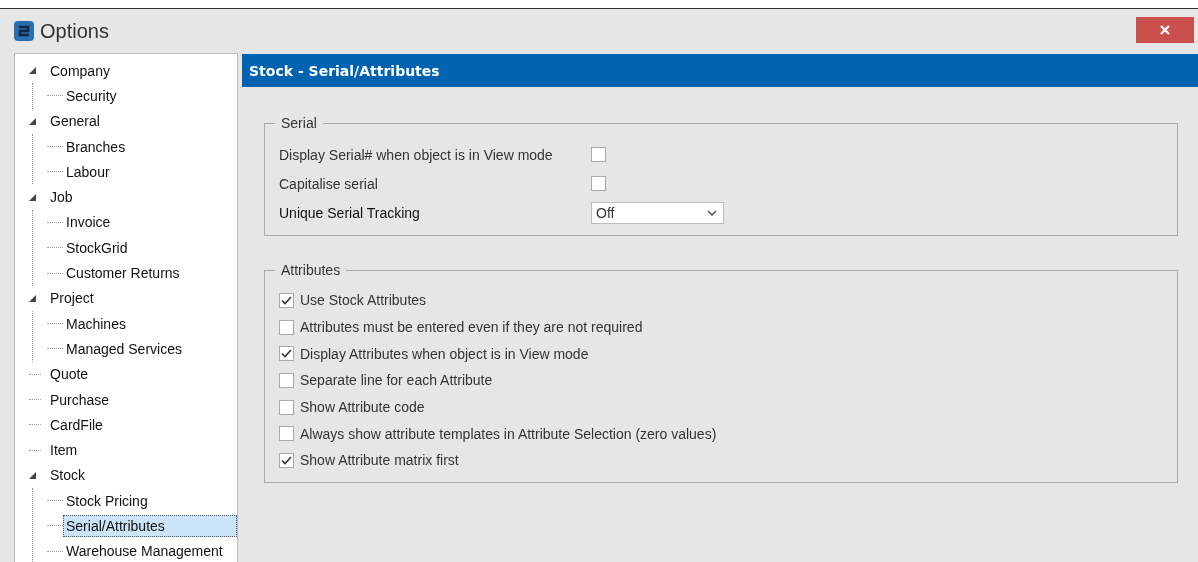 The image size is (1198, 562). What do you see at coordinates (144, 551) in the screenshot?
I see `tree-item: Warehouse Management` at bounding box center [144, 551].